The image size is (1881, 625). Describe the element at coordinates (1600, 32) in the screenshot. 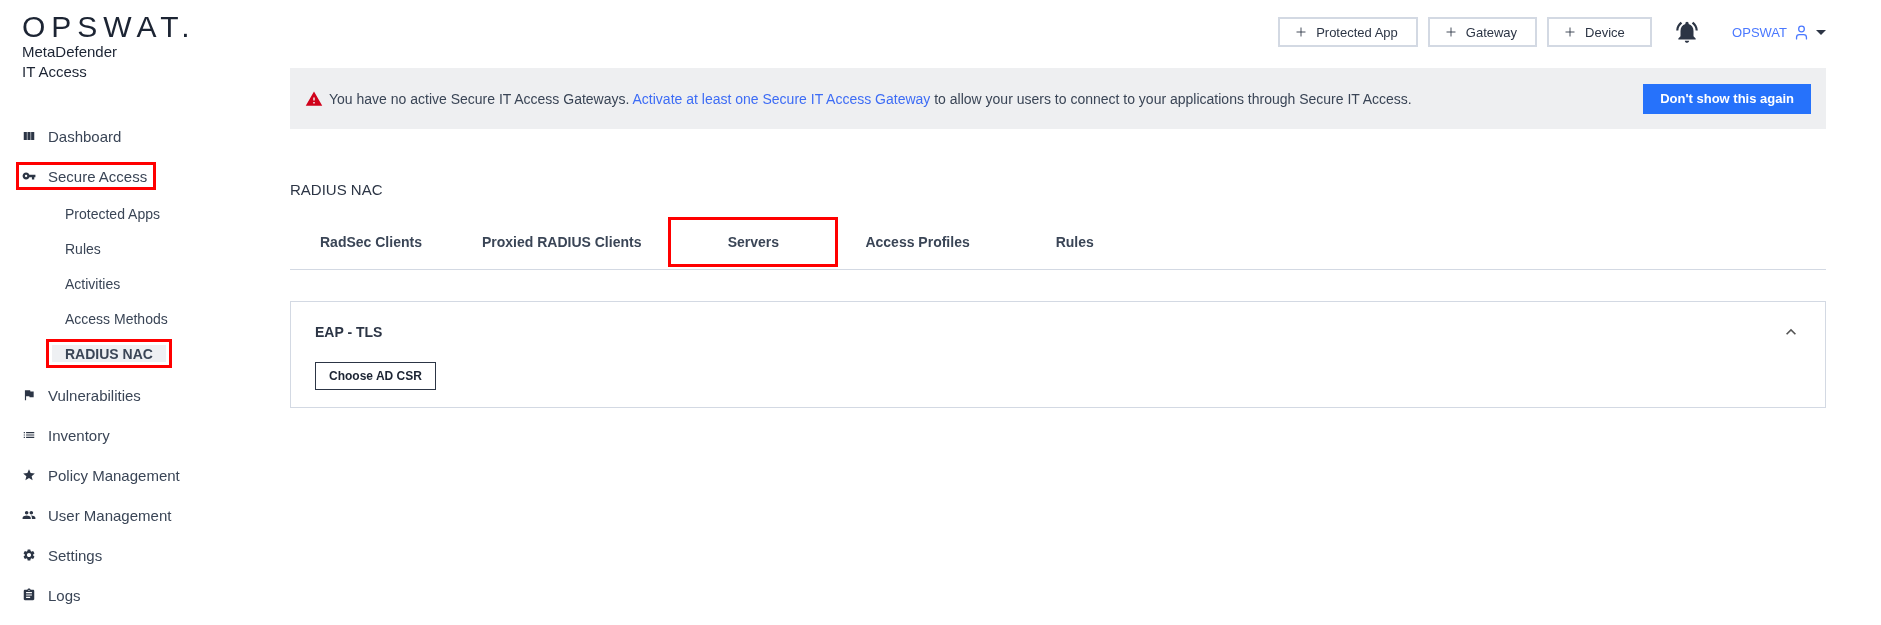

I see `add-button: Device` at that location.